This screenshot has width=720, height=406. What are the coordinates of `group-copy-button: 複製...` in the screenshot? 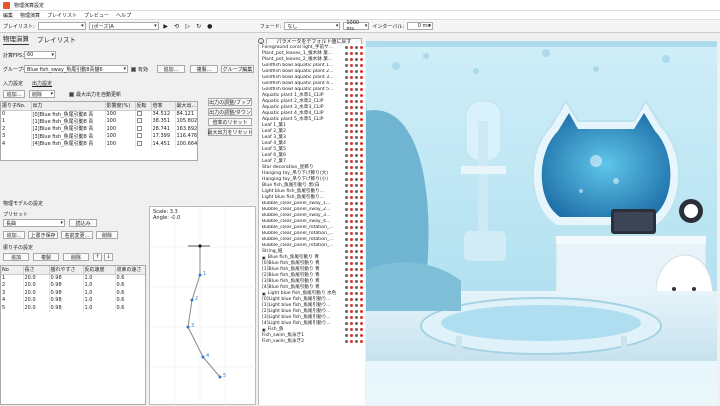 It's located at (204, 69).